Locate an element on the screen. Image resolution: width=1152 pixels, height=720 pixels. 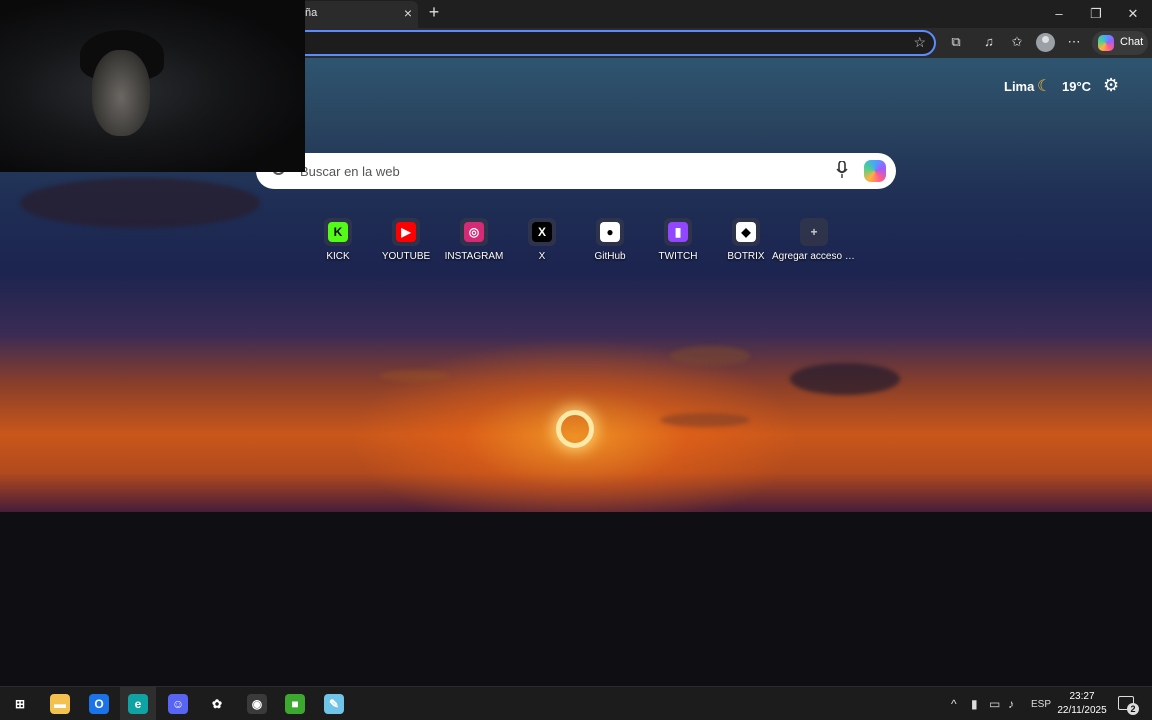
youtube-icon: ▶ is located at coordinates (406, 232).